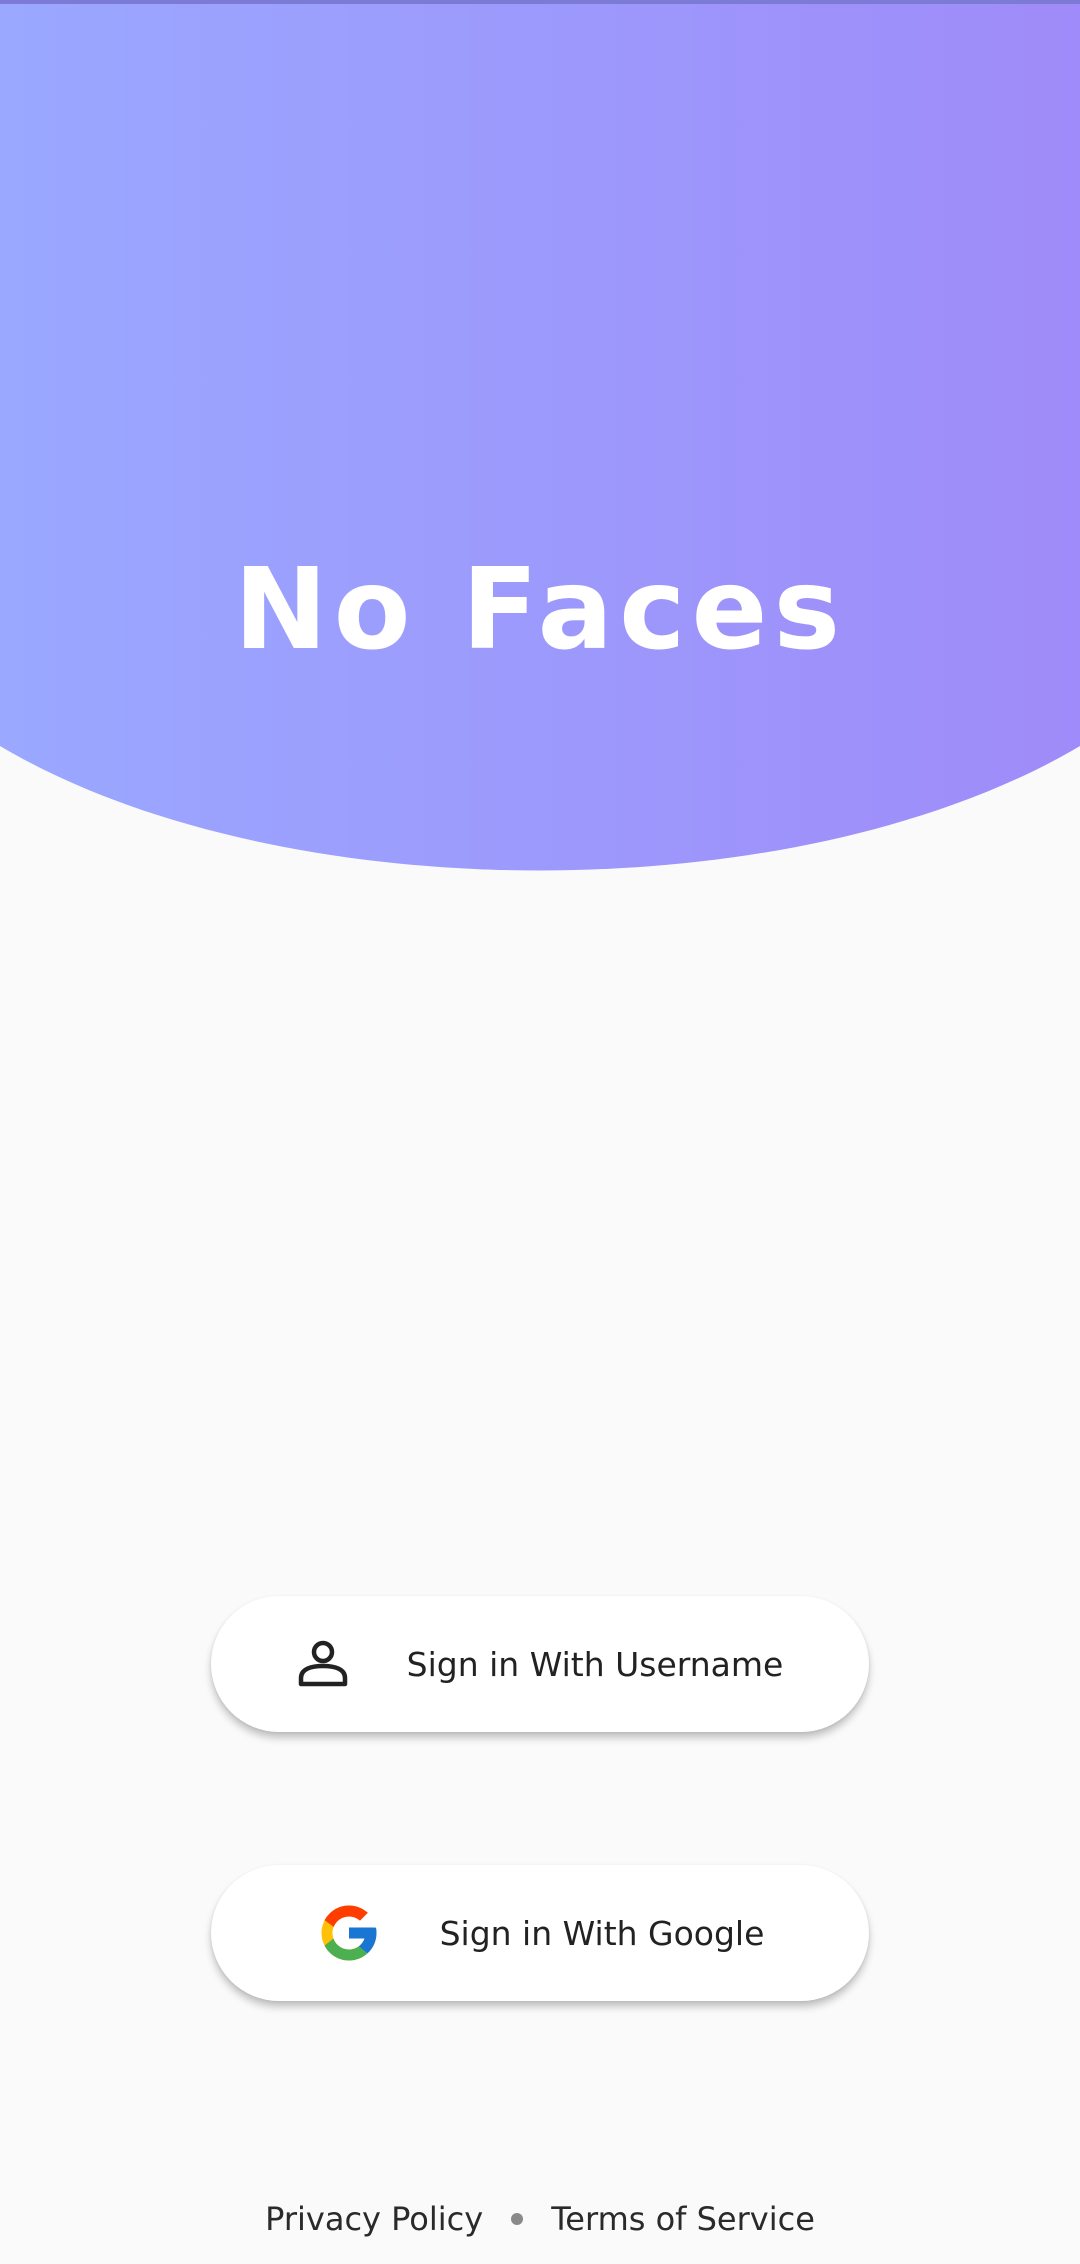  Describe the element at coordinates (683, 2219) in the screenshot. I see `terms-of-service-link: Terms of Service` at that location.